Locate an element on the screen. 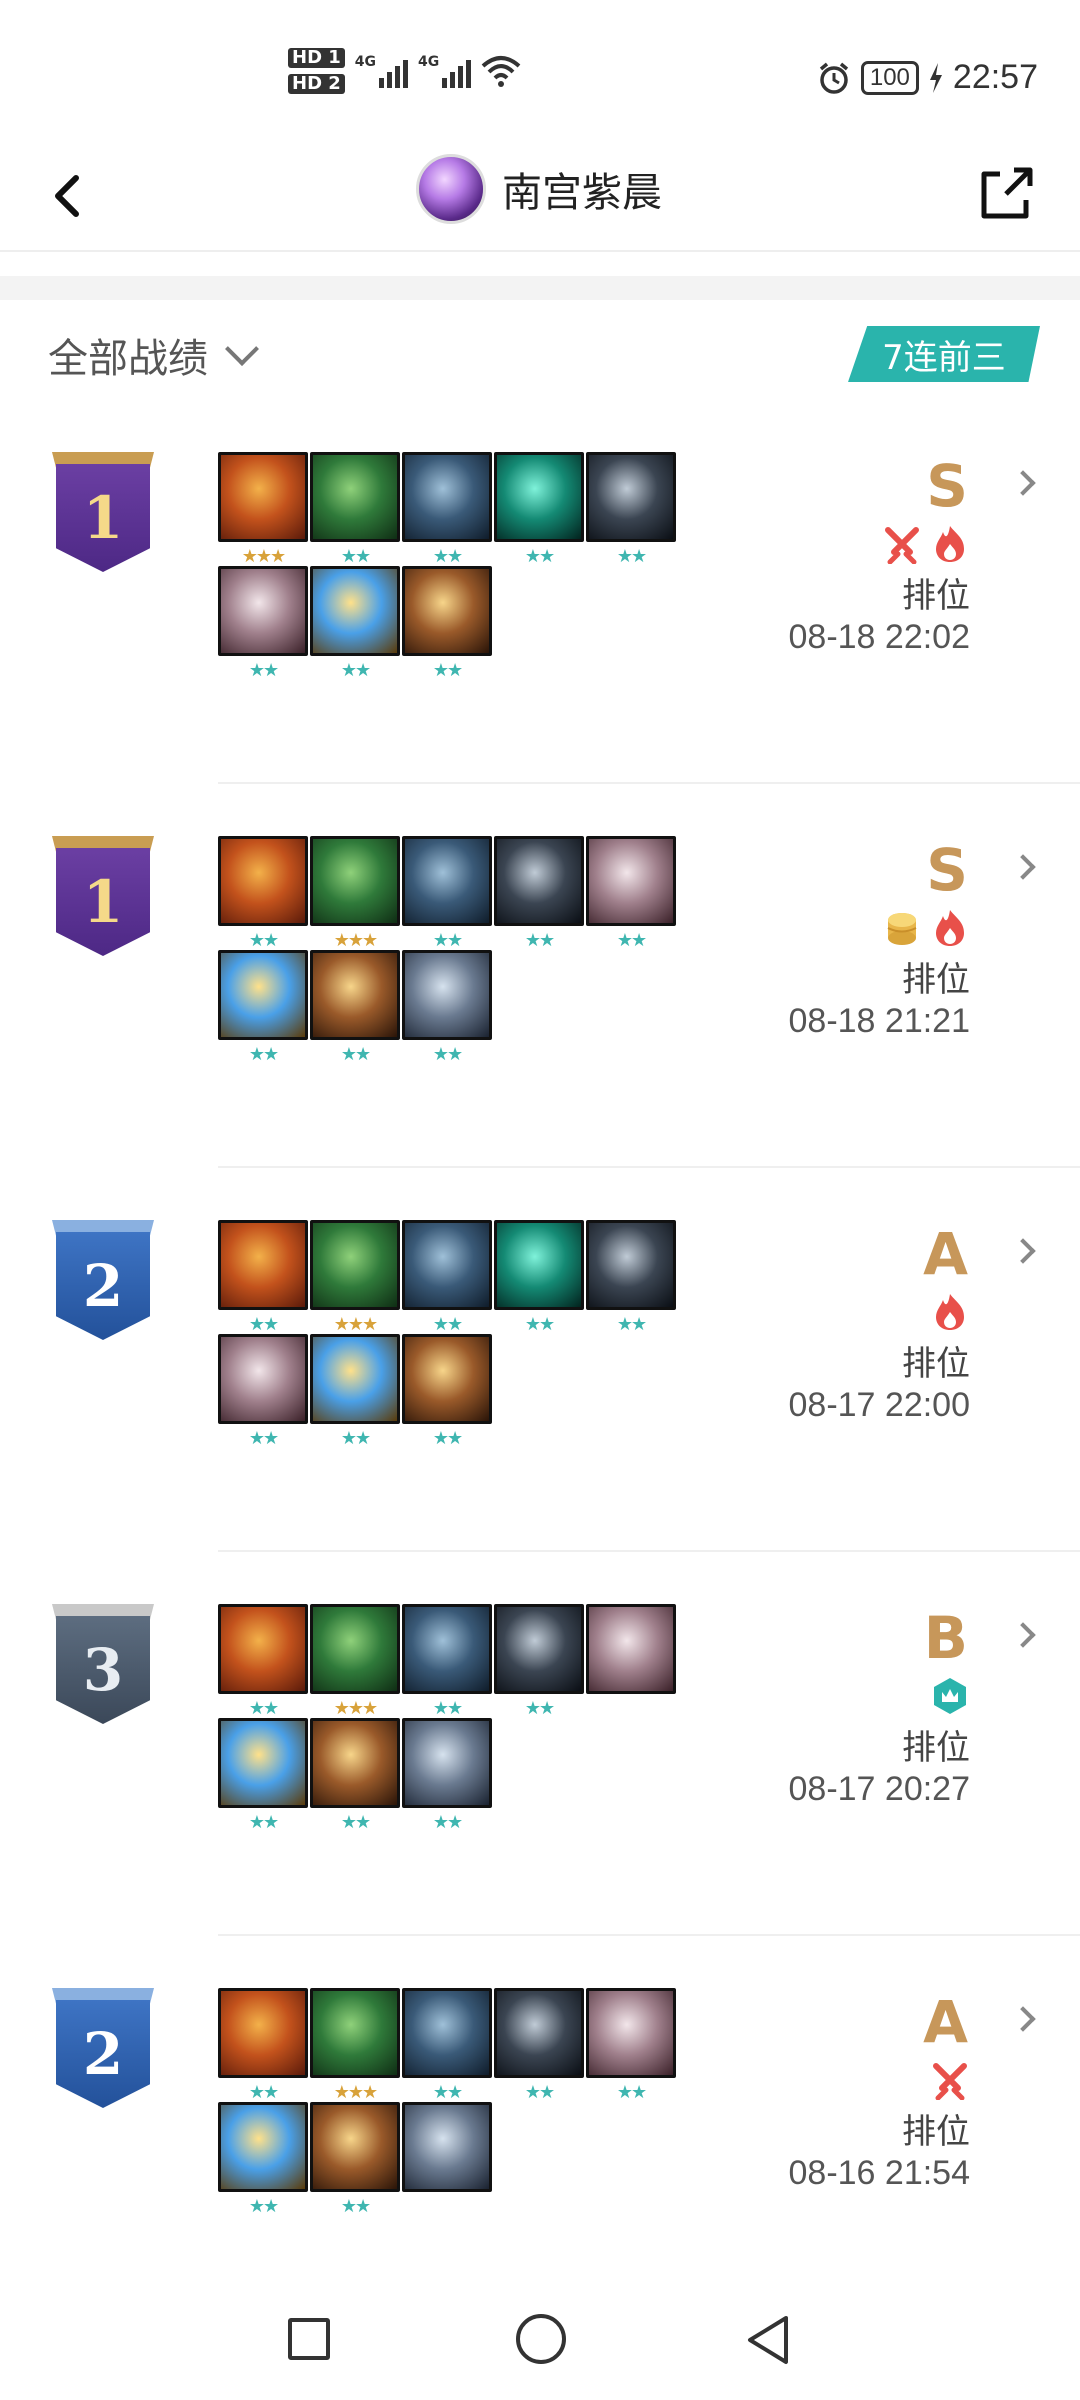 The width and height of the screenshot is (1080, 2400). match-time: 08-18 21:21 is located at coordinates (879, 1021).